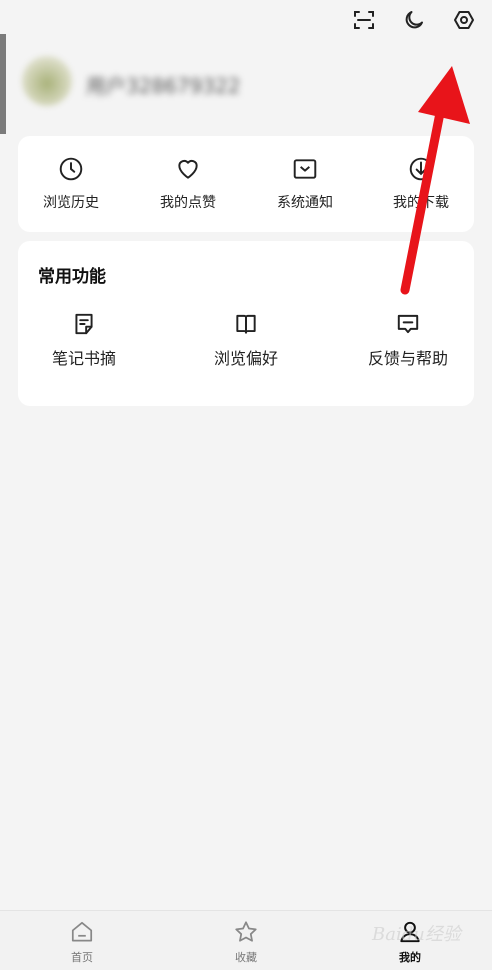 This screenshot has width=492, height=970. I want to click on watermark: Baidu经验, so click(416, 934).